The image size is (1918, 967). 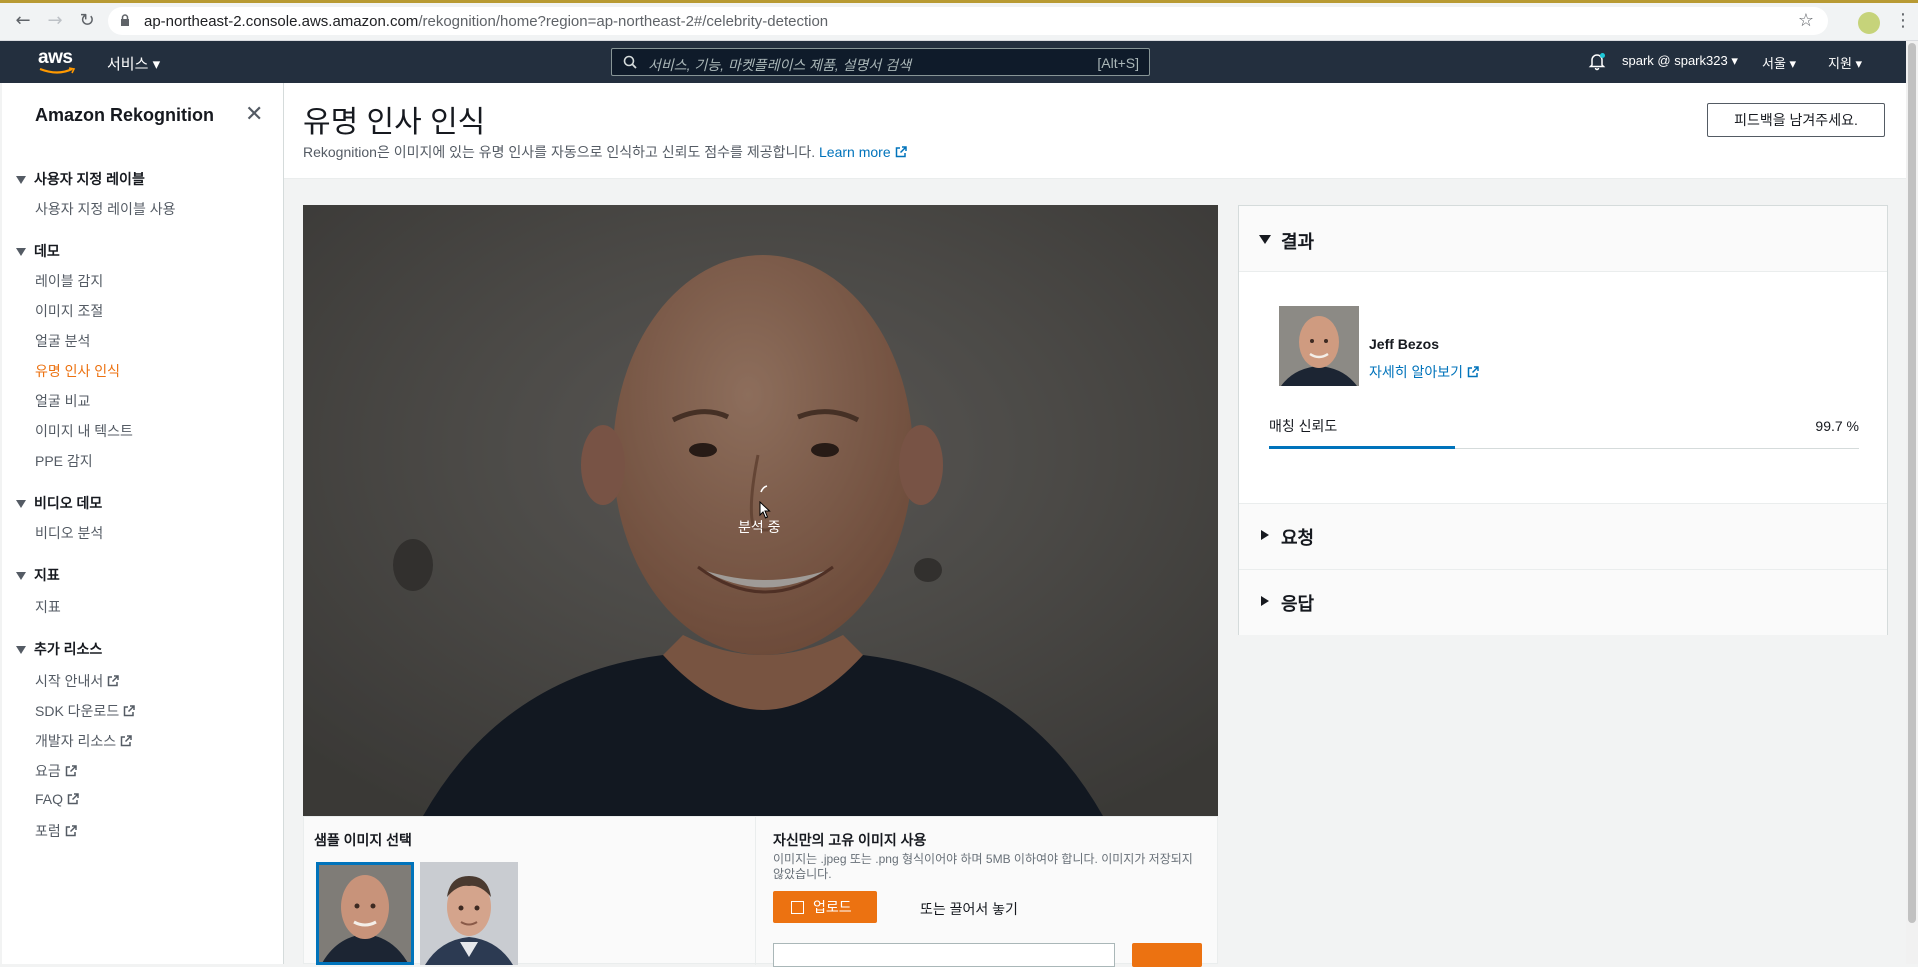 What do you see at coordinates (89, 179) in the screenshot?
I see `section-label: 사용자 지정 레이블` at bounding box center [89, 179].